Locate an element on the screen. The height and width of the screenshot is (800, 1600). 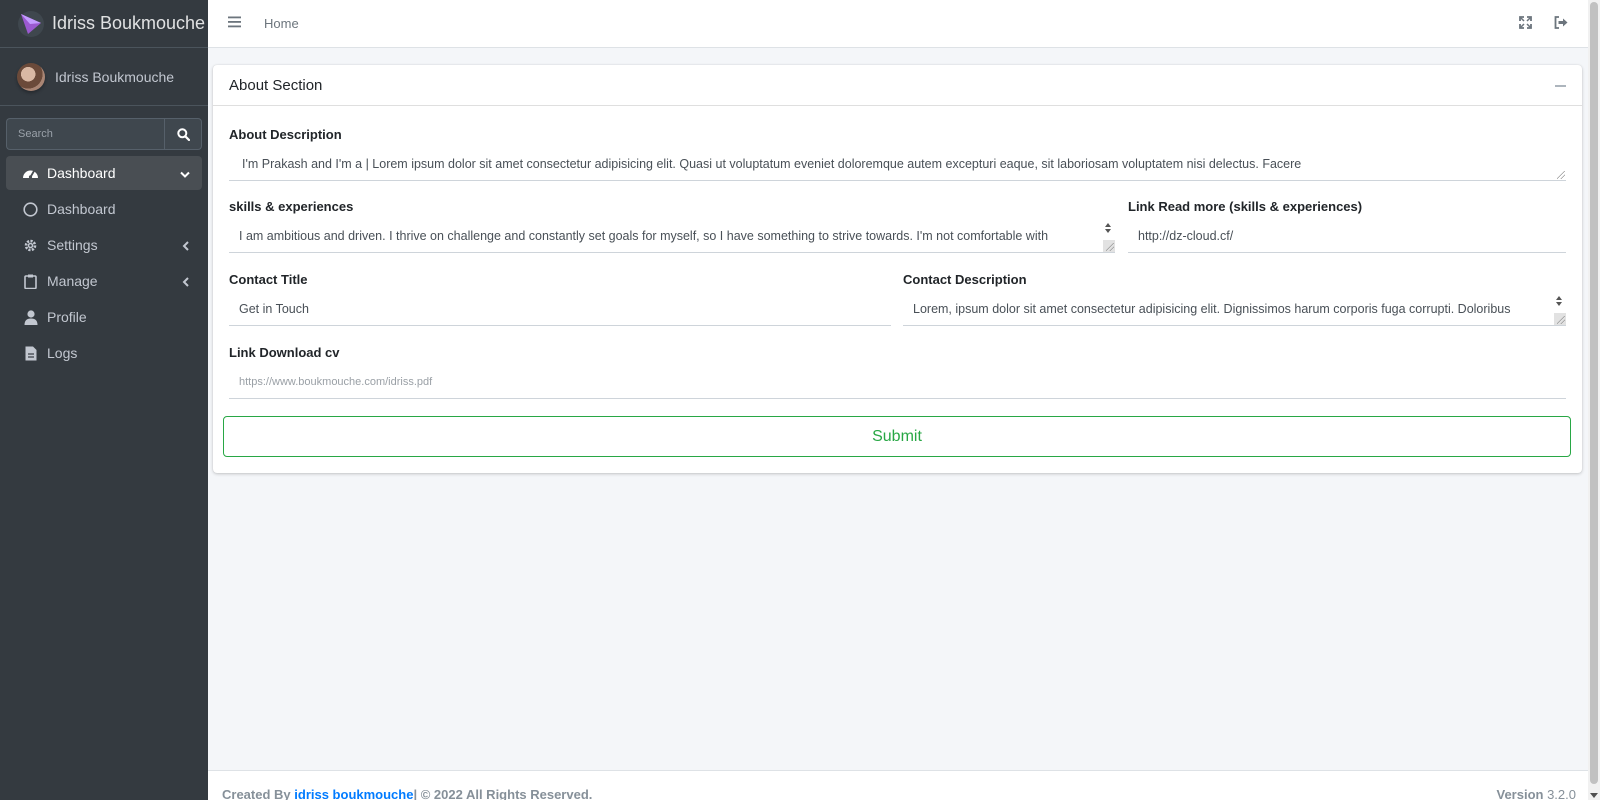
link-read-more-label: Link Read more (skills & experiences) is located at coordinates (1245, 206).